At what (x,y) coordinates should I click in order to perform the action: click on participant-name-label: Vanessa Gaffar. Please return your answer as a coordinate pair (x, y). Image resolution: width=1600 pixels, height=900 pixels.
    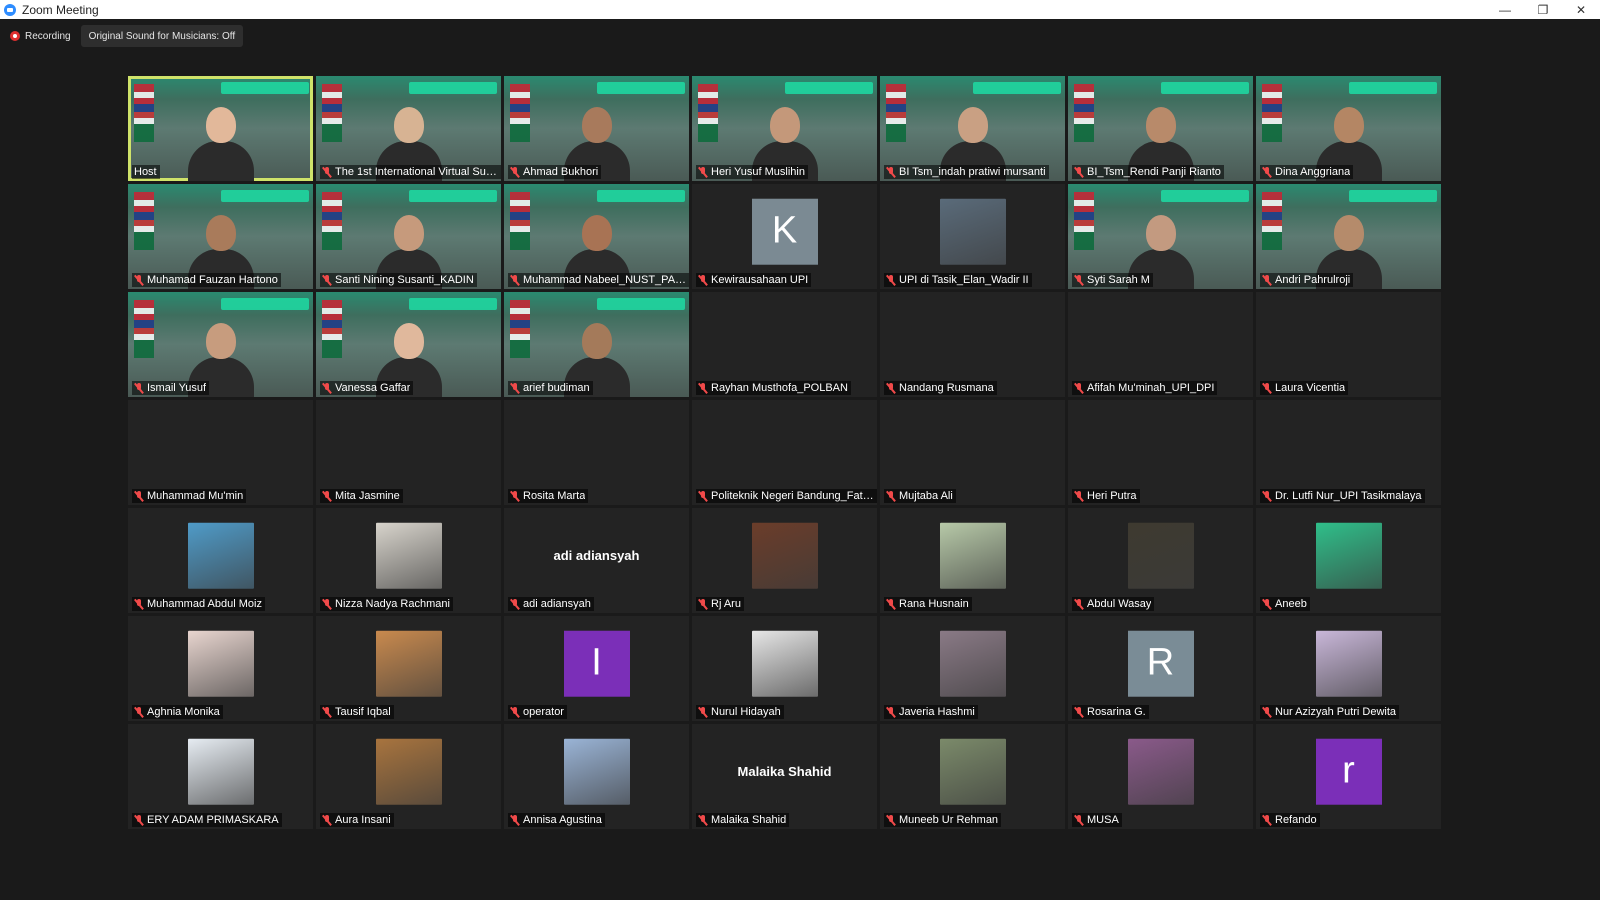
    Looking at the image, I should click on (367, 388).